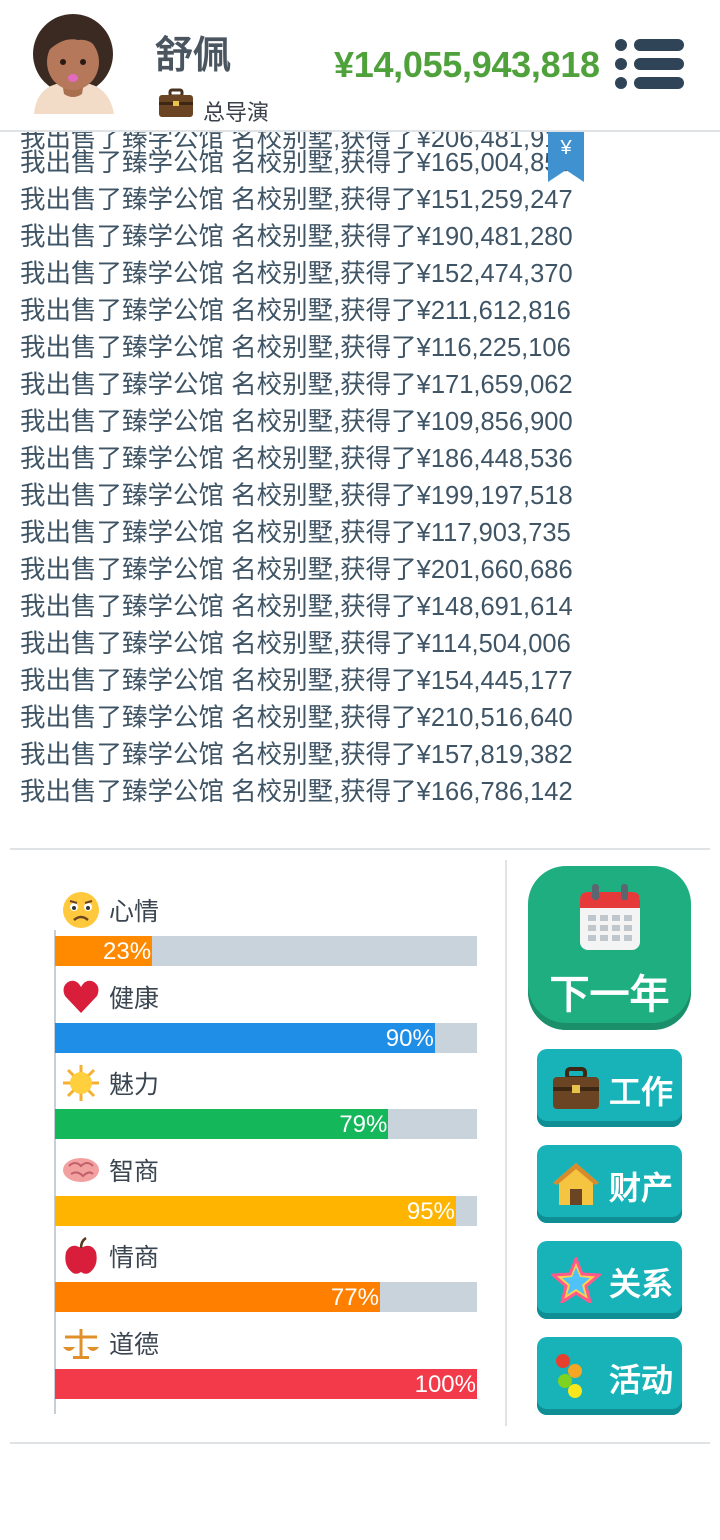  I want to click on log-line: 我出售了臻学公馆 名校别墅,获得了¥154,445,177, so click(296, 681).